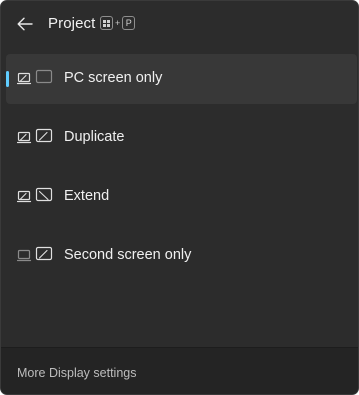  What do you see at coordinates (35, 254) in the screenshot?
I see `second-screen-only-icon` at bounding box center [35, 254].